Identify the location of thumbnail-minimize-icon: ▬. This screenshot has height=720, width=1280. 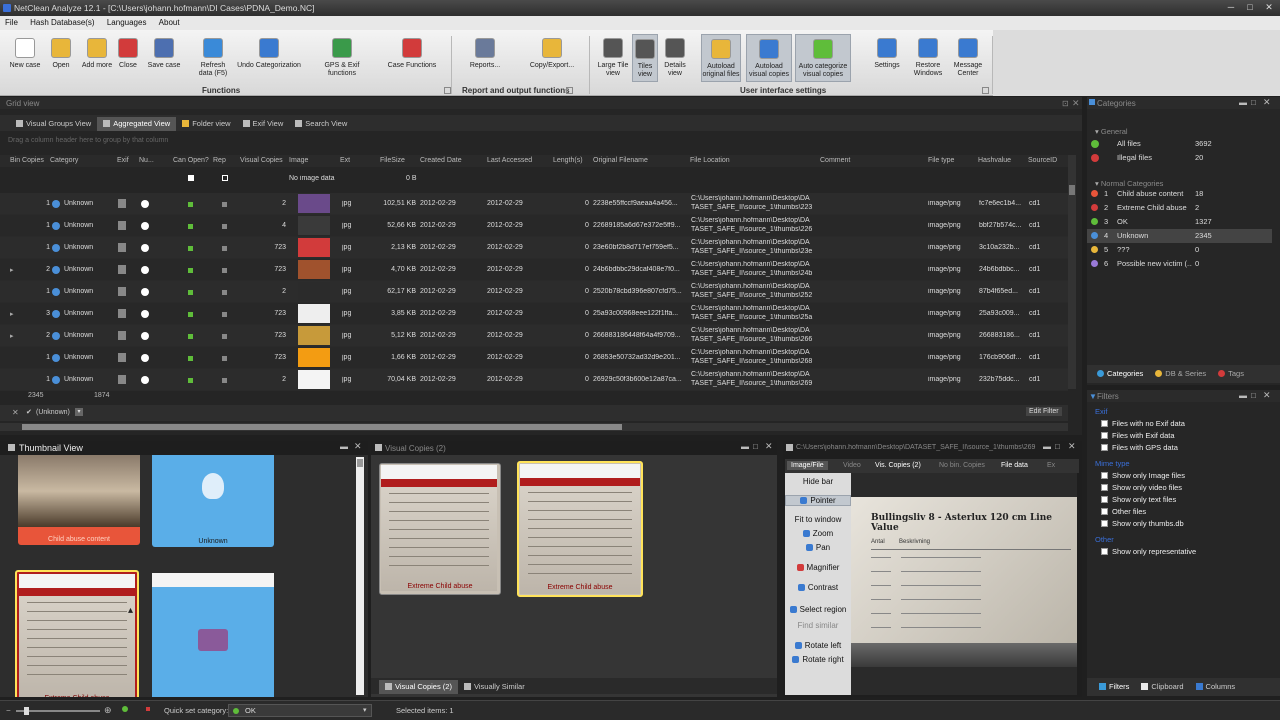
(344, 446).